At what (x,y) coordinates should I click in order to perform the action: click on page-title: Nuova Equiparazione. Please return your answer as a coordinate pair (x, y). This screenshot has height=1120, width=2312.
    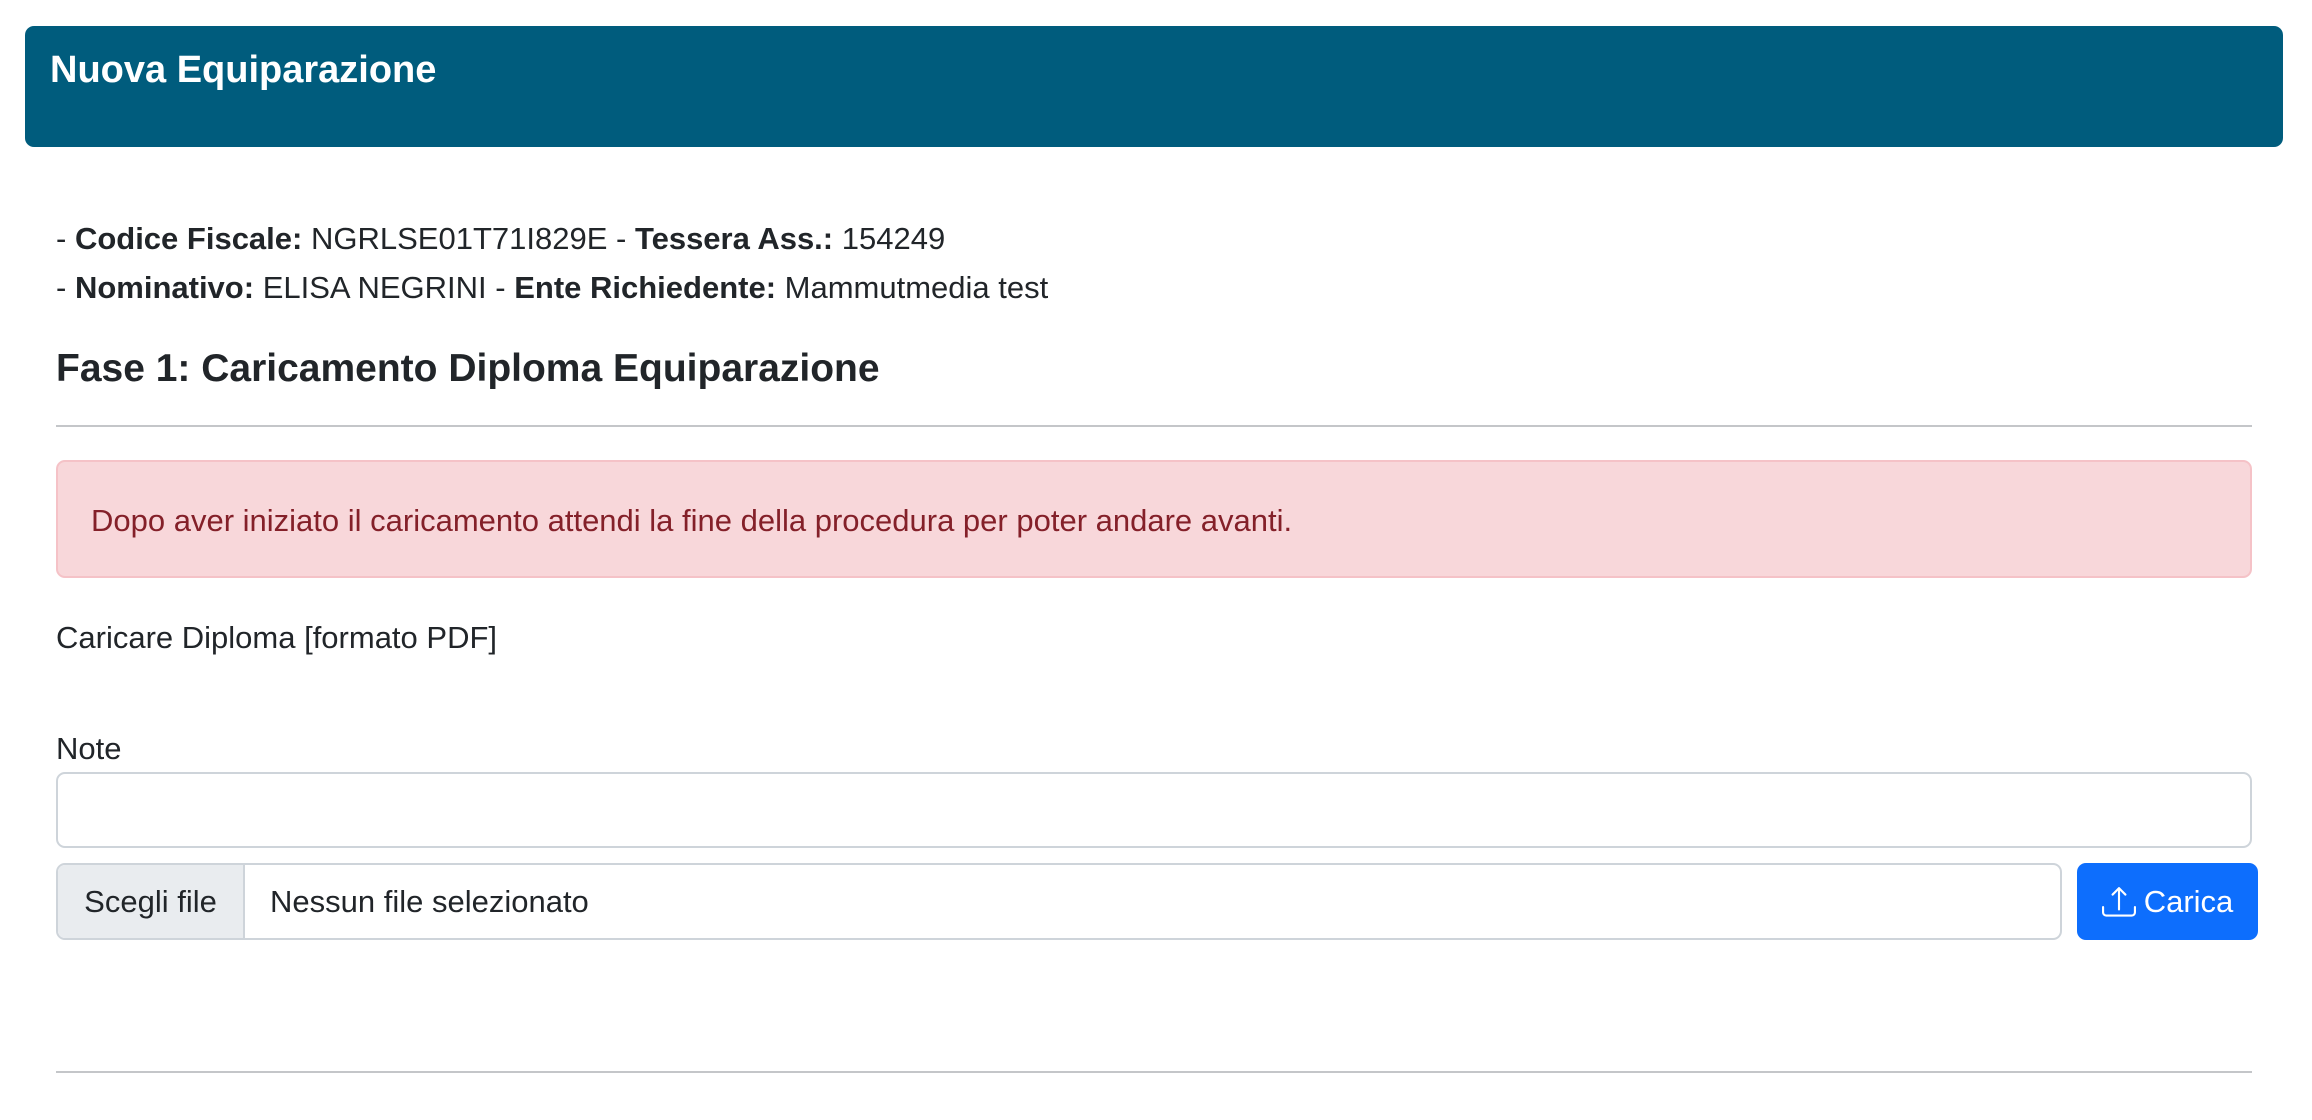
    Looking at the image, I should click on (243, 70).